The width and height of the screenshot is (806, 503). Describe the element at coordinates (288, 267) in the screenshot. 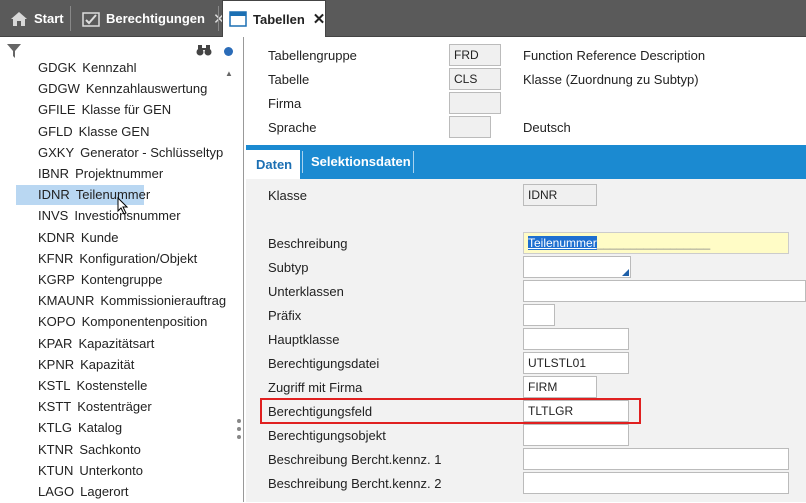

I see `subtyp-label: Subtyp` at that location.